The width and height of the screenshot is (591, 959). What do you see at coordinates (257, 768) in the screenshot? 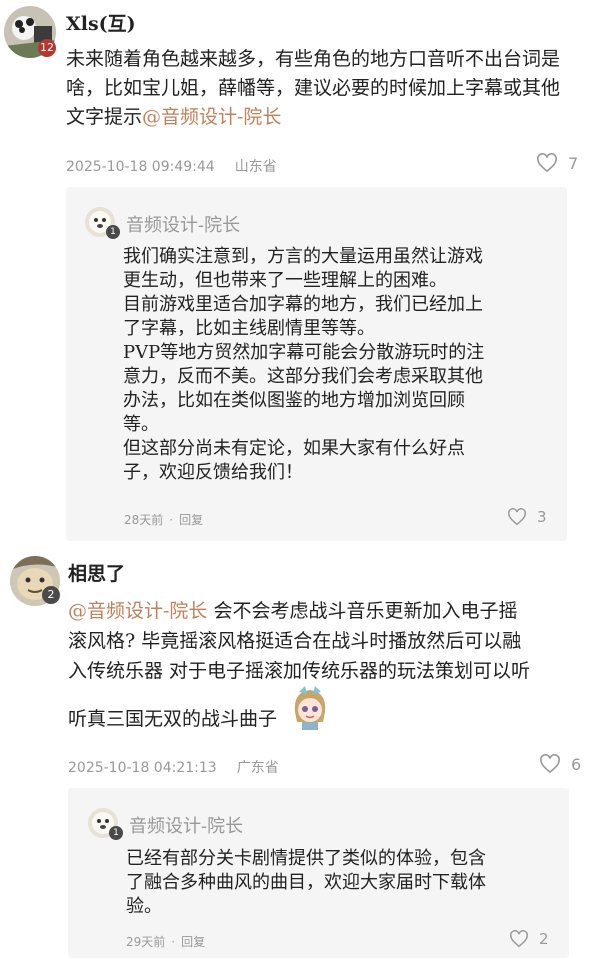
I see `comment-location: 广东省` at bounding box center [257, 768].